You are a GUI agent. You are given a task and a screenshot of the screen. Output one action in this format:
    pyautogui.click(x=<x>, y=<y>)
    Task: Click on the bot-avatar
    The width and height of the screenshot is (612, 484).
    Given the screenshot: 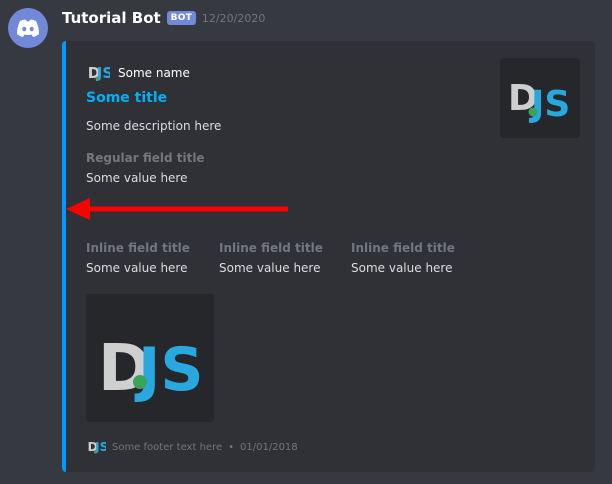 What is the action you would take?
    pyautogui.click(x=28, y=28)
    